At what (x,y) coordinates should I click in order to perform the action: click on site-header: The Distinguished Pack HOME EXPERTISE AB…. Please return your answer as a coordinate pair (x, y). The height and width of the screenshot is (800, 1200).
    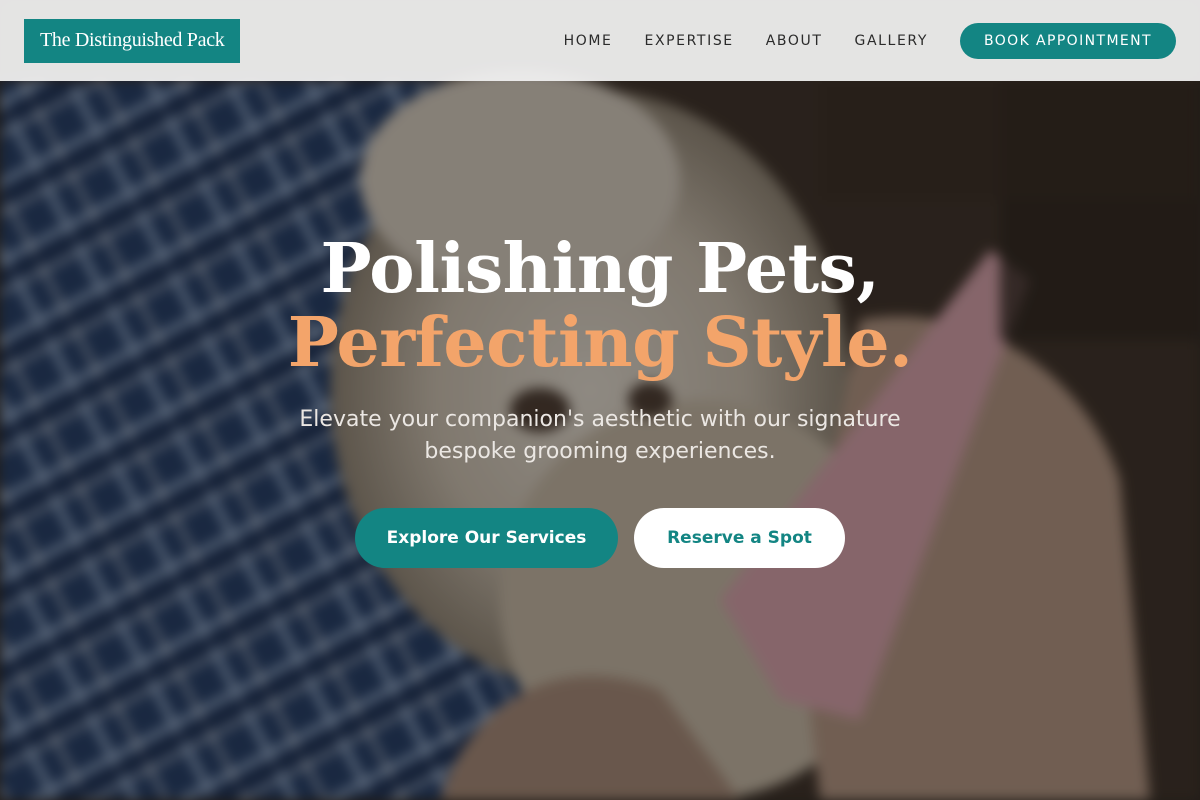
    Looking at the image, I should click on (600, 40).